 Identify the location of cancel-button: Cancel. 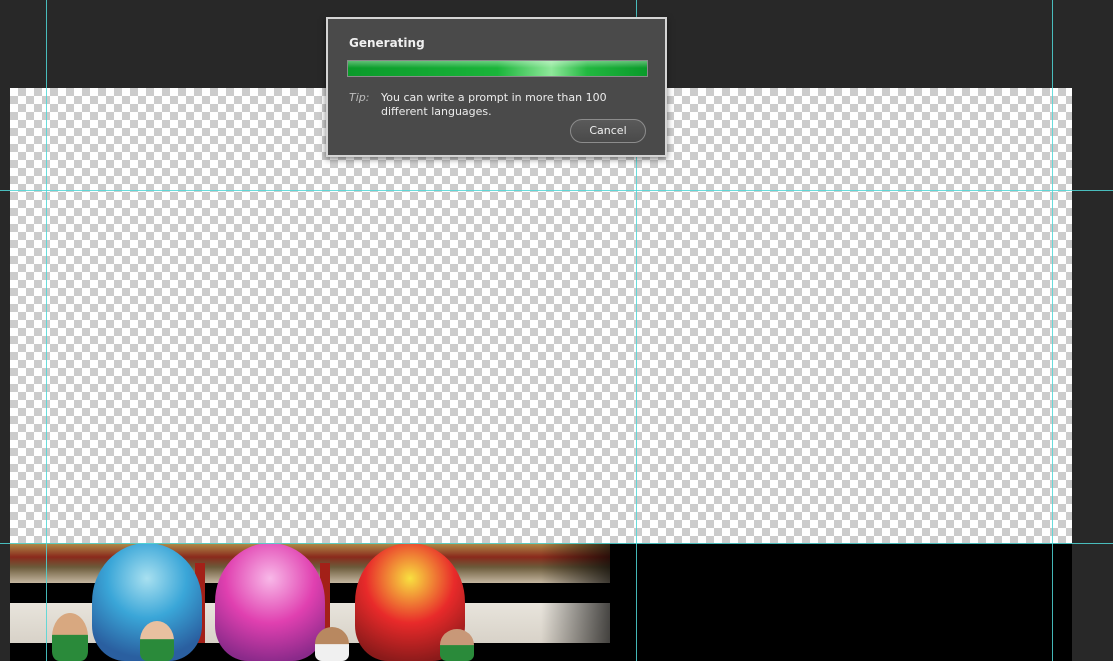
(608, 131).